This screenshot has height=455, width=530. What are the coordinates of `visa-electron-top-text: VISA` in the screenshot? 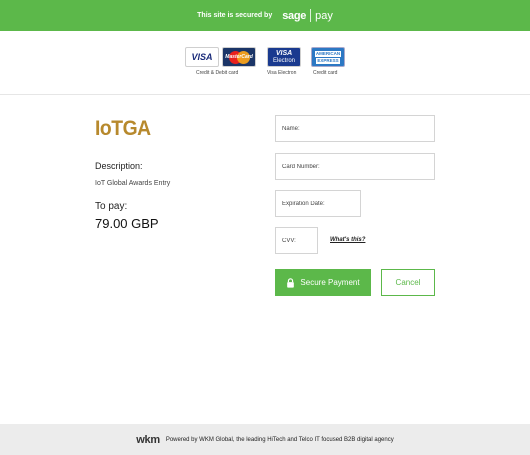 It's located at (284, 53).